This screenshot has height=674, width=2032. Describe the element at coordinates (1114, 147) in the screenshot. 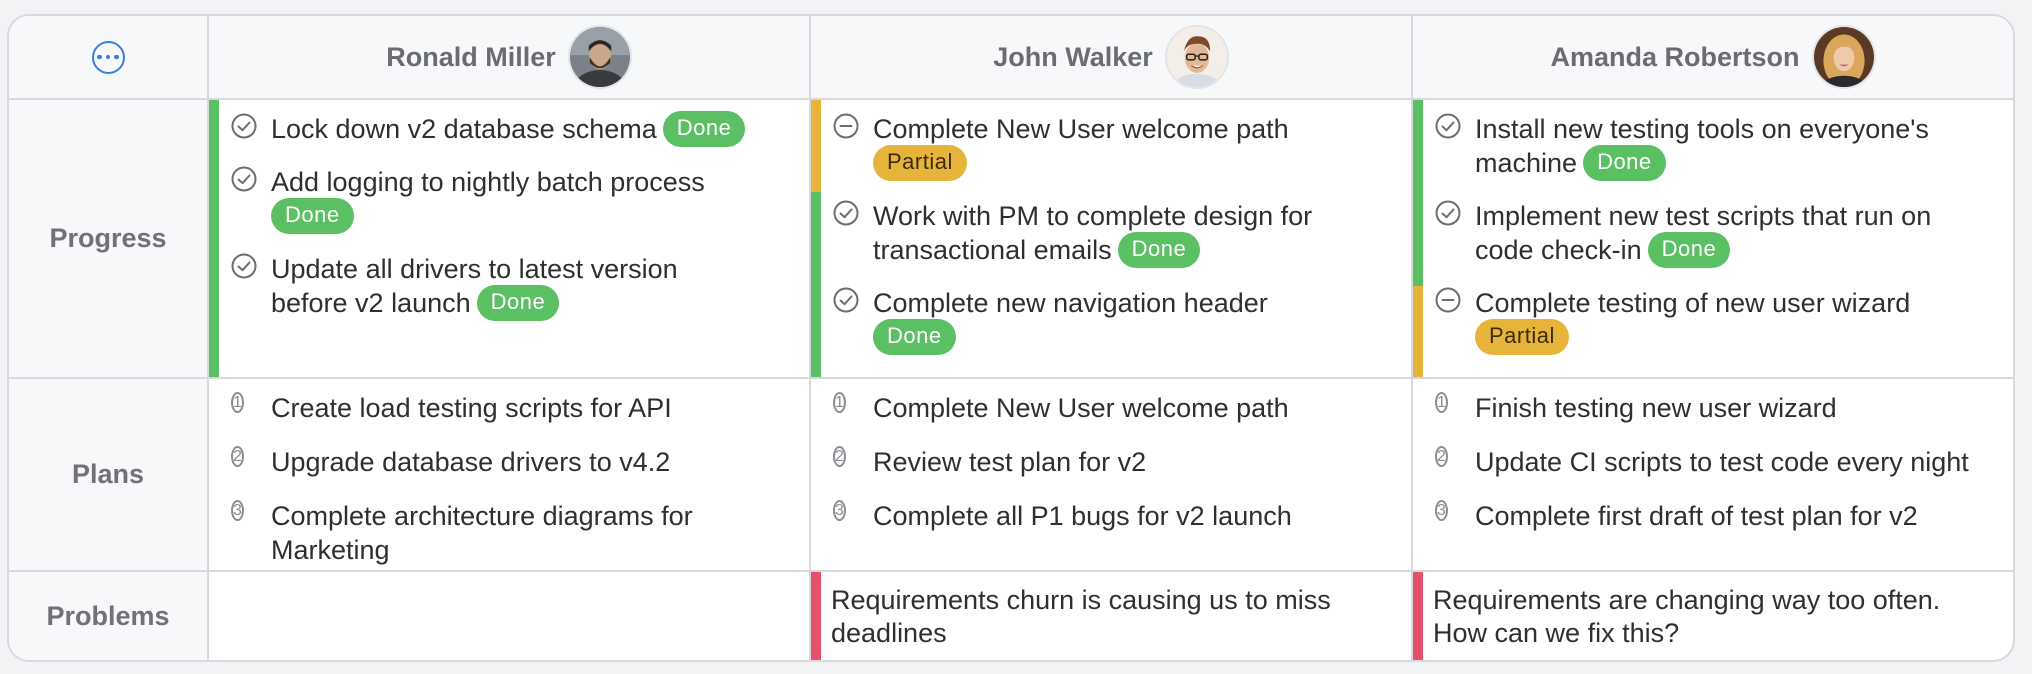

I see `progress-item: Complete New User welcome path Partial` at that location.